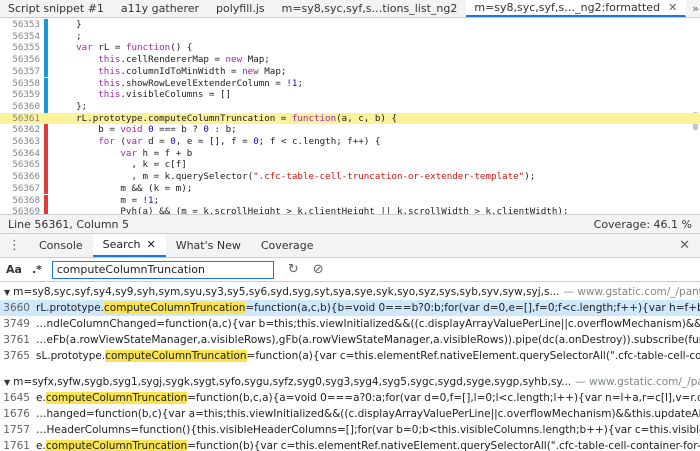  I want to click on line-number: 56363, so click(20, 142).